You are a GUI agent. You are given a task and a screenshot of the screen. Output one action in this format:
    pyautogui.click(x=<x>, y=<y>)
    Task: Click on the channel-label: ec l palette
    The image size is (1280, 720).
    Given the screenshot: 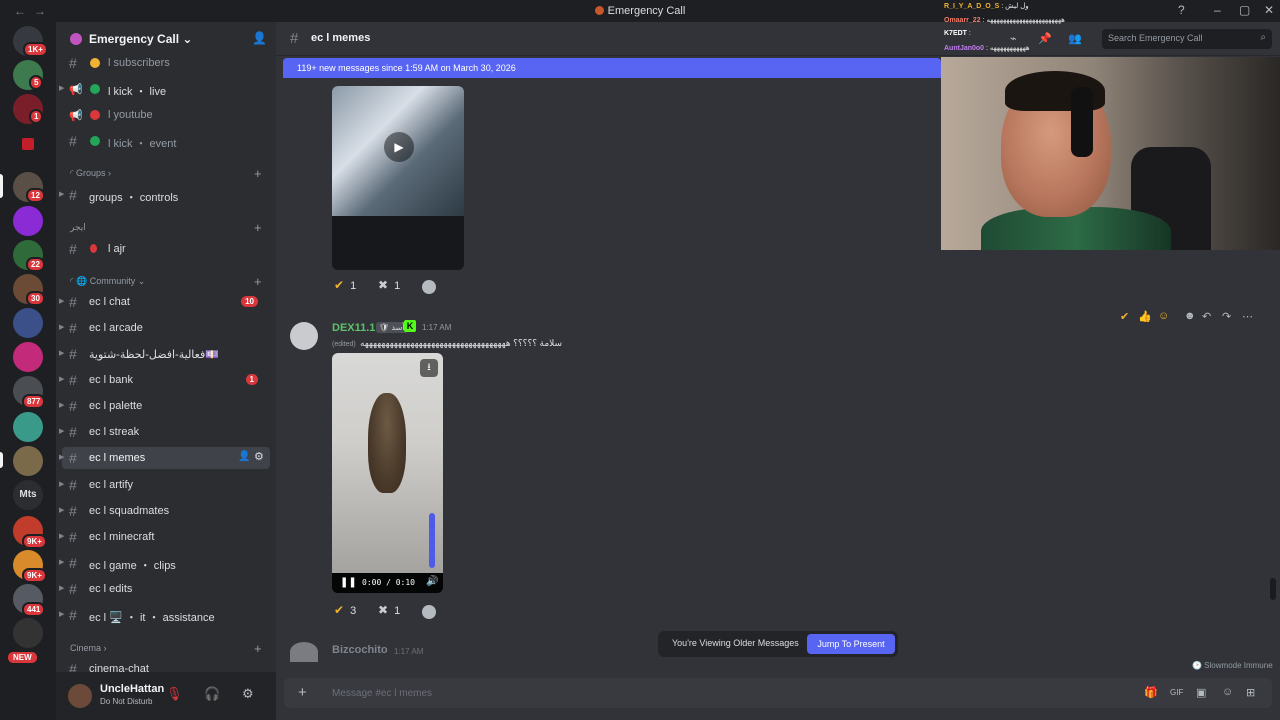 What is the action you would take?
    pyautogui.click(x=116, y=406)
    